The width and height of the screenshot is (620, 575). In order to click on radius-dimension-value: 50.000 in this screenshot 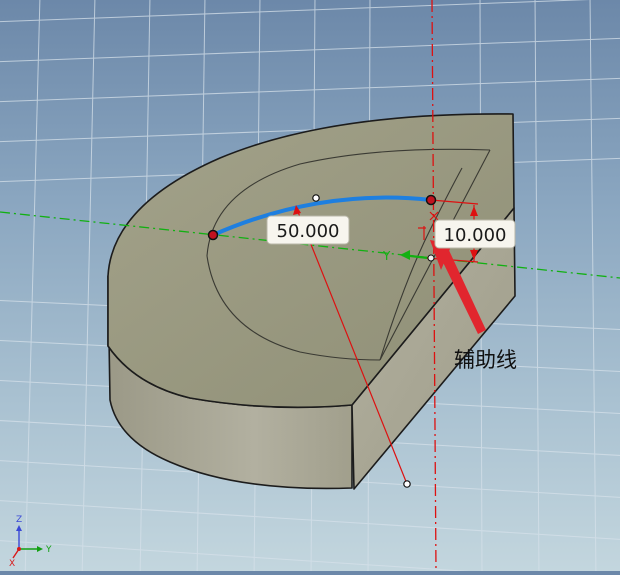, I will do `click(308, 231)`.